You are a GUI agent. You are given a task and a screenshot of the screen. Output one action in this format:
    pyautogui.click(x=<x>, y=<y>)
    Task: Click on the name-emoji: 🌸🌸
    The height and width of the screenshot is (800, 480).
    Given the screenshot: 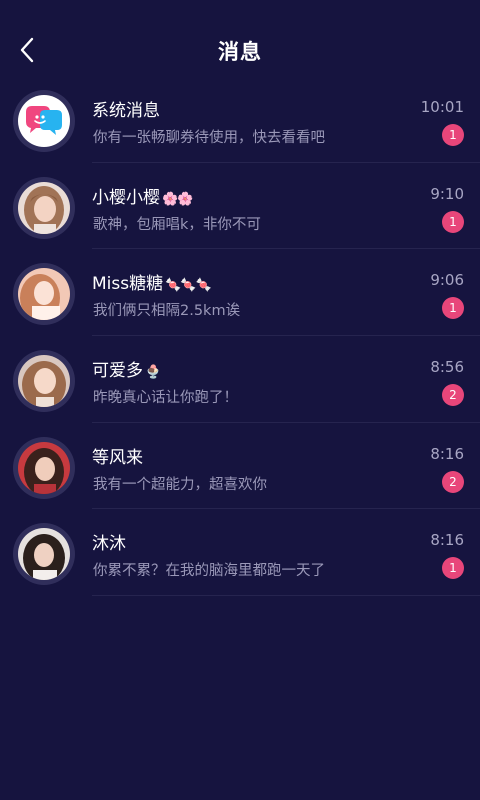 What is the action you would take?
    pyautogui.click(x=177, y=199)
    